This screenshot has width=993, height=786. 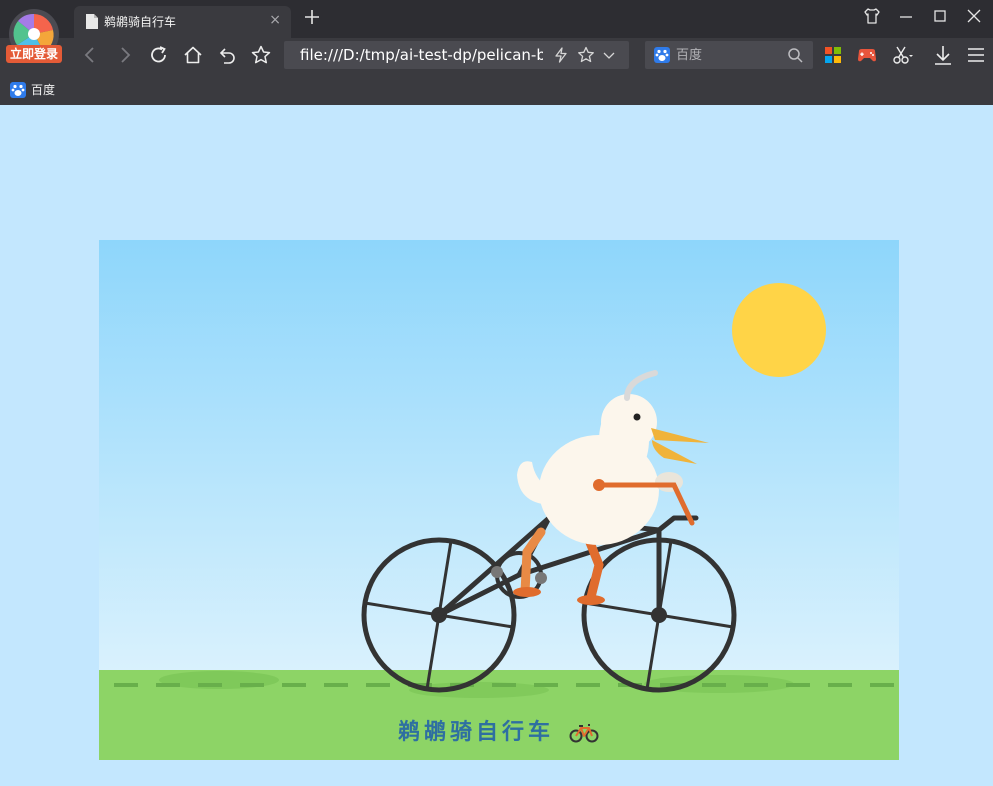 I want to click on favorite-star-icon, so click(x=261, y=55).